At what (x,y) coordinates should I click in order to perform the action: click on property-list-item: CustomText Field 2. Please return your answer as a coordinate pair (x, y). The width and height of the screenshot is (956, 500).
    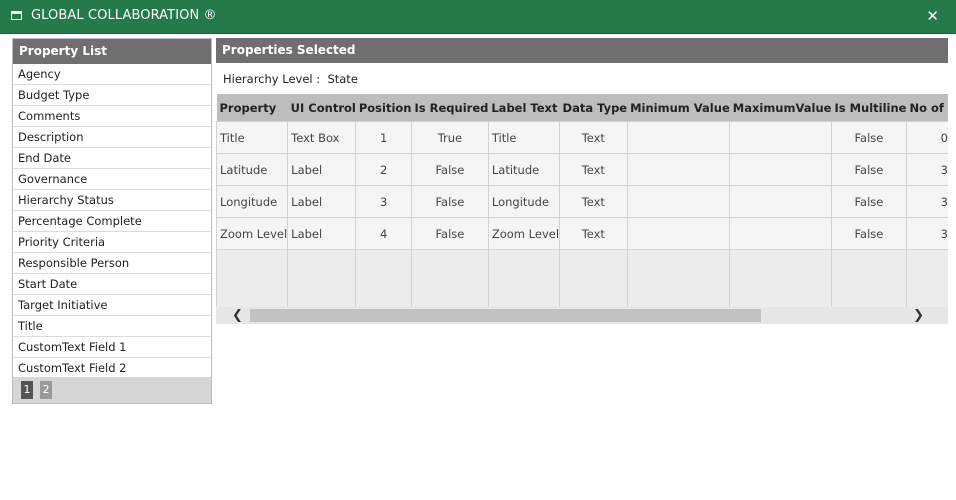
    Looking at the image, I should click on (112, 368).